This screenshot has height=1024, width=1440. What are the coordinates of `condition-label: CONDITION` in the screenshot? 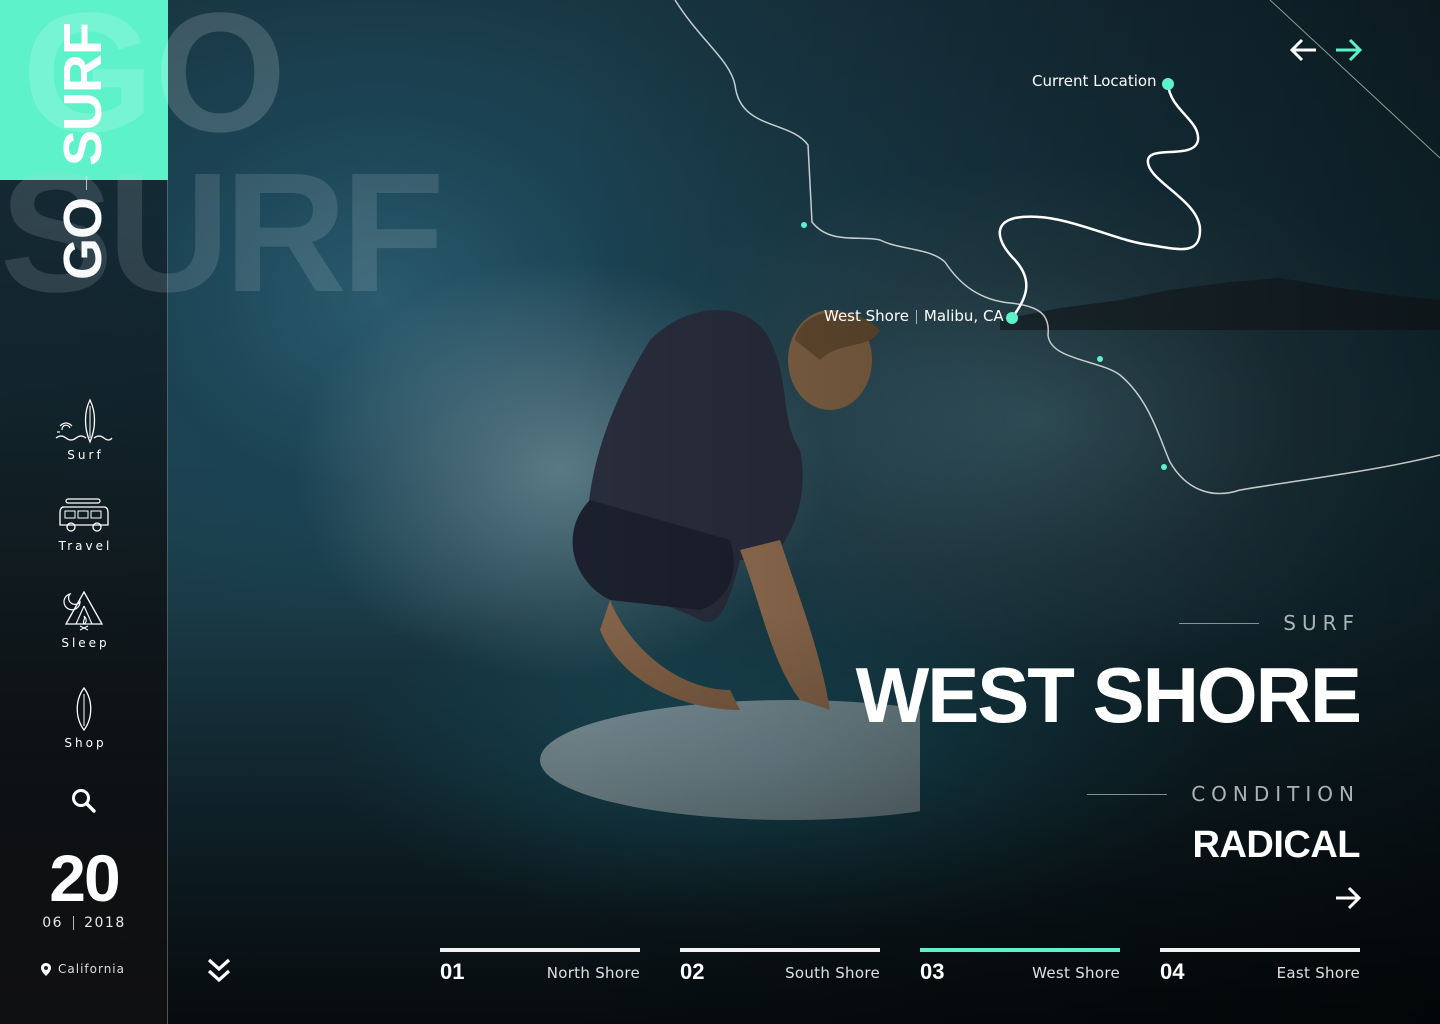 It's located at (1223, 794).